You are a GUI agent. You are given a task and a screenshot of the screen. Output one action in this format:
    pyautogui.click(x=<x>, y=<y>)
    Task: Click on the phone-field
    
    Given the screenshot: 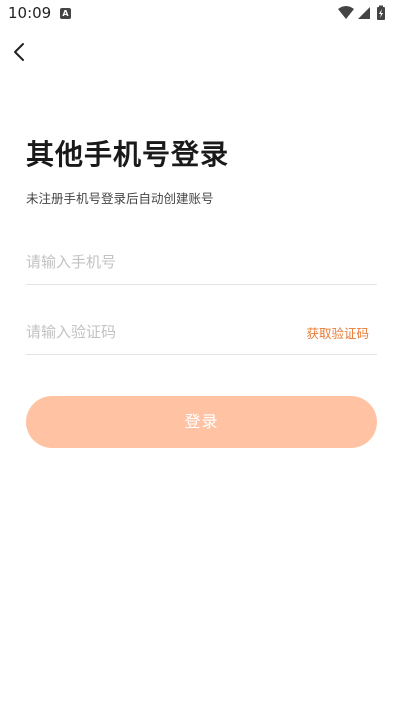 What is the action you would take?
    pyautogui.click(x=201, y=262)
    